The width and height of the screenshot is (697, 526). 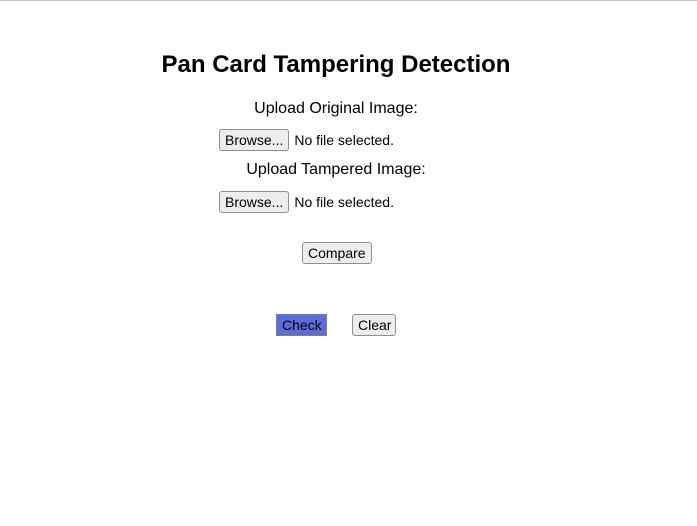 What do you see at coordinates (301, 325) in the screenshot?
I see `check-button: Check` at bounding box center [301, 325].